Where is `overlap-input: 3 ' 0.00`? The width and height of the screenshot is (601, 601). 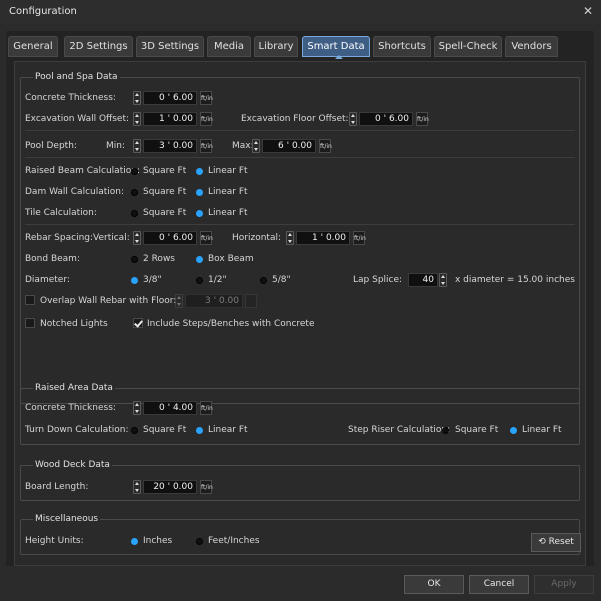 overlap-input: 3 ' 0.00 is located at coordinates (214, 301).